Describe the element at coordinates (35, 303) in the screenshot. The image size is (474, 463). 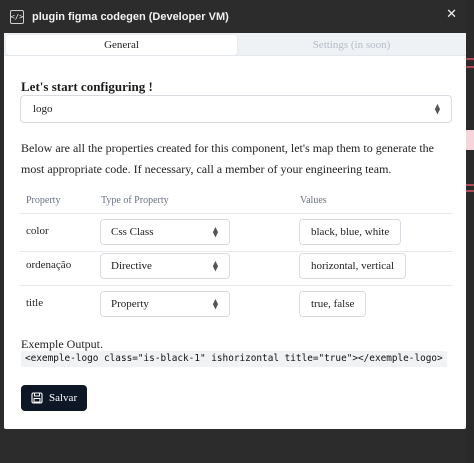
I see `row-property-title: title` at that location.